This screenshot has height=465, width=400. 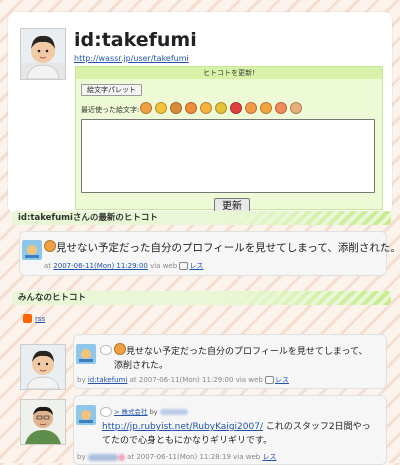 What do you see at coordinates (176, 108) in the screenshot?
I see `building-icon` at bounding box center [176, 108].